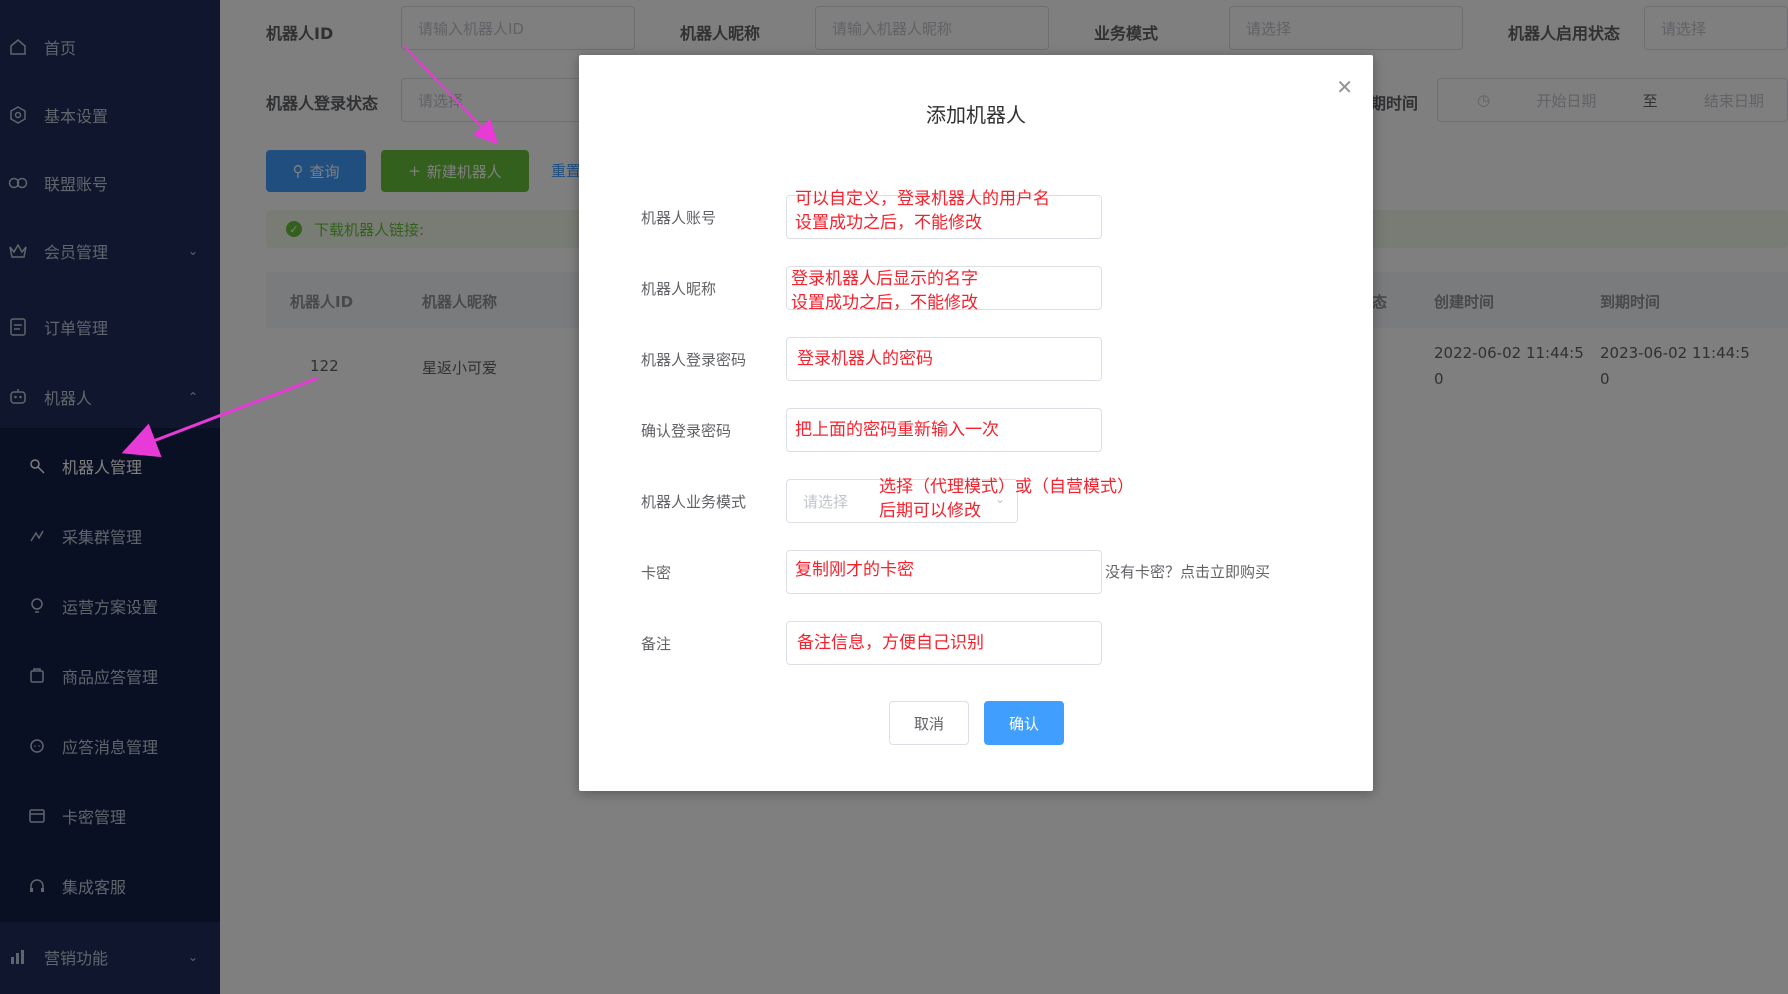 This screenshot has width=1788, height=994. What do you see at coordinates (884, 291) in the screenshot?
I see `nickname-note: 登录机器人后显示的名字 设置成功之后，不能修改` at bounding box center [884, 291].